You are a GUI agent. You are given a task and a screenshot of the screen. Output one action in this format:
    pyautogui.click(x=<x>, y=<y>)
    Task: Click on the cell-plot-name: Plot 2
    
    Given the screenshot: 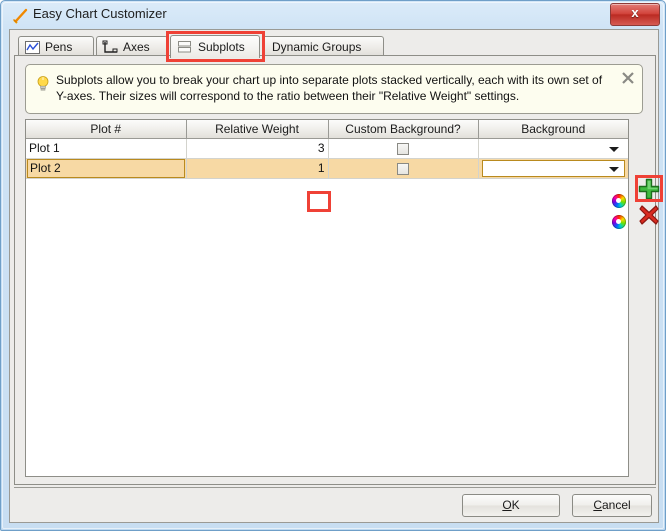 What is the action you would take?
    pyautogui.click(x=106, y=168)
    